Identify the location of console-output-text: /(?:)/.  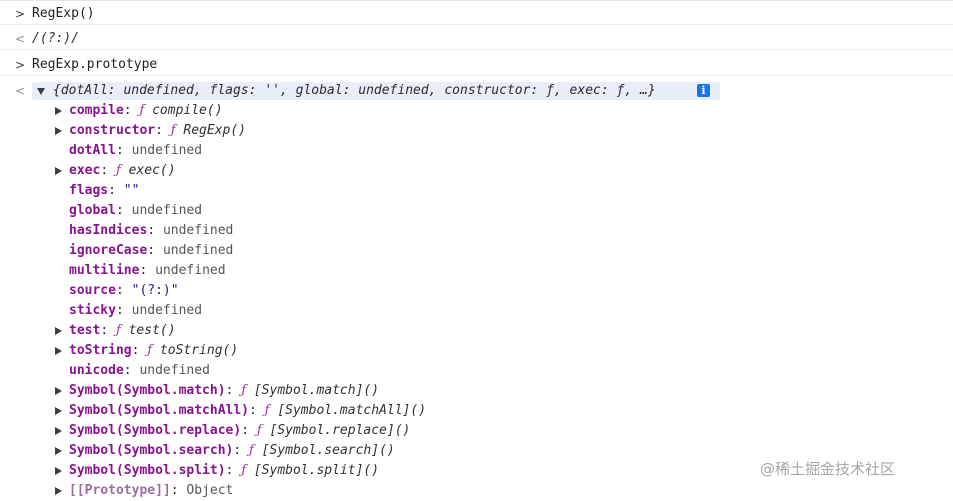
(55, 38).